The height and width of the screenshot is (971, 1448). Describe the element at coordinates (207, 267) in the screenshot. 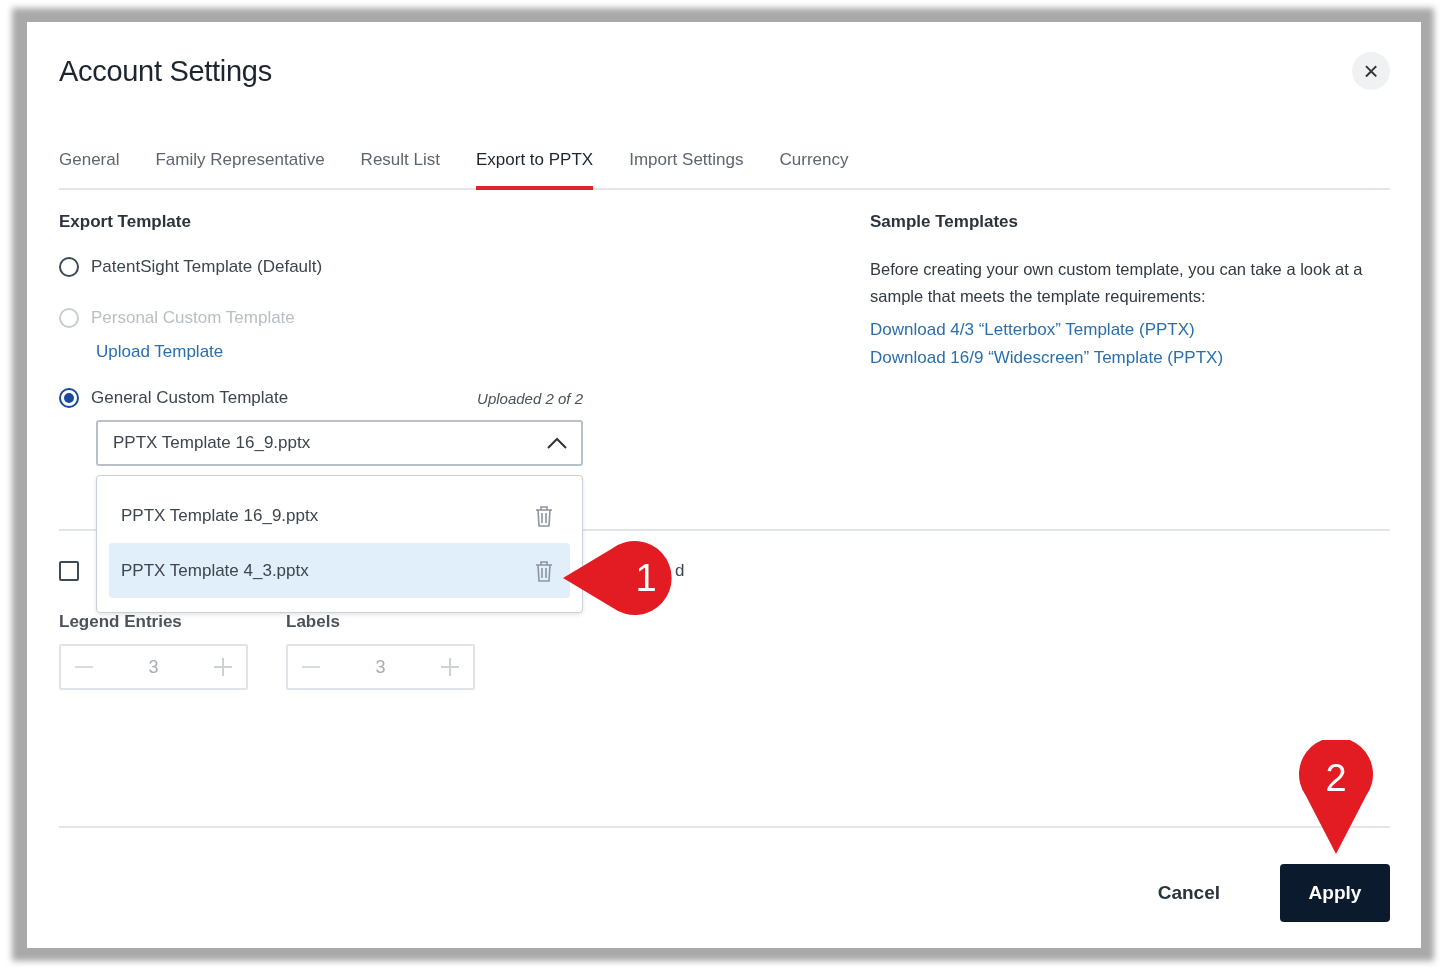

I see `radio-label: PatentSight Template (Default)` at that location.